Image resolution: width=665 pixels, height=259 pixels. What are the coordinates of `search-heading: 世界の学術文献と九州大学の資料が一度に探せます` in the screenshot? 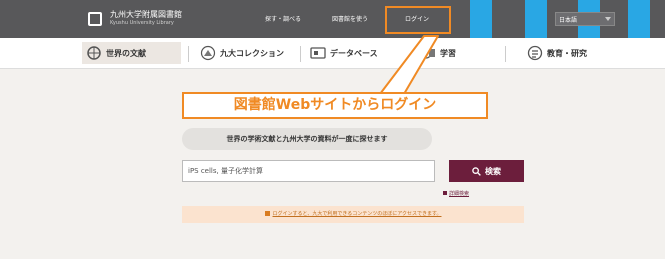 It's located at (307, 139).